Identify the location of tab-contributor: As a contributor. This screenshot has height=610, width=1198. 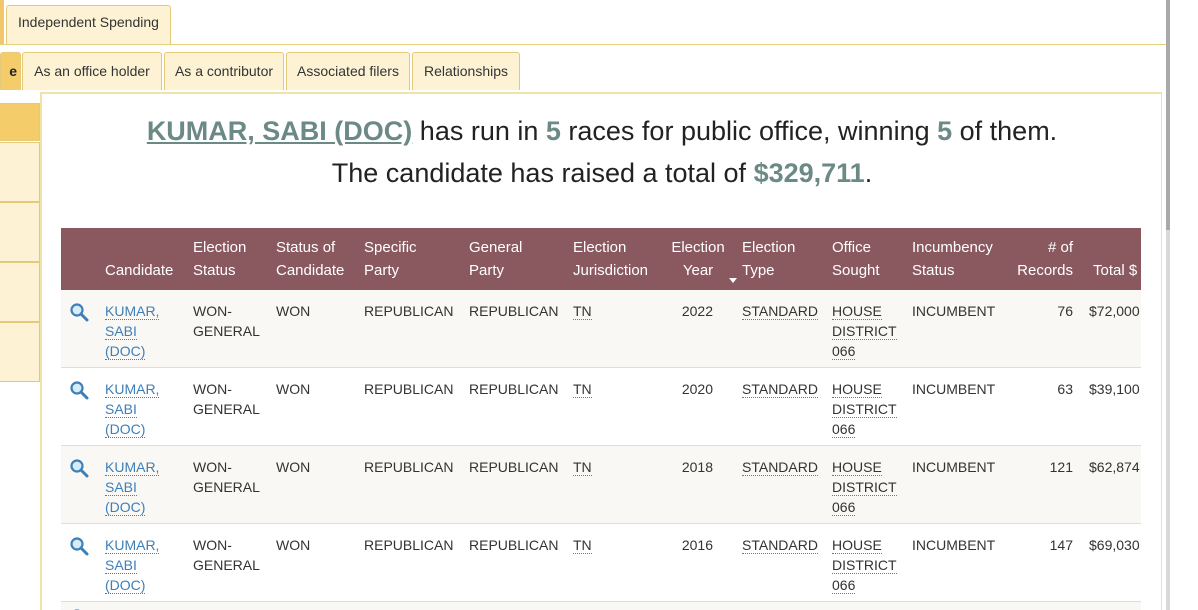
(224, 71).